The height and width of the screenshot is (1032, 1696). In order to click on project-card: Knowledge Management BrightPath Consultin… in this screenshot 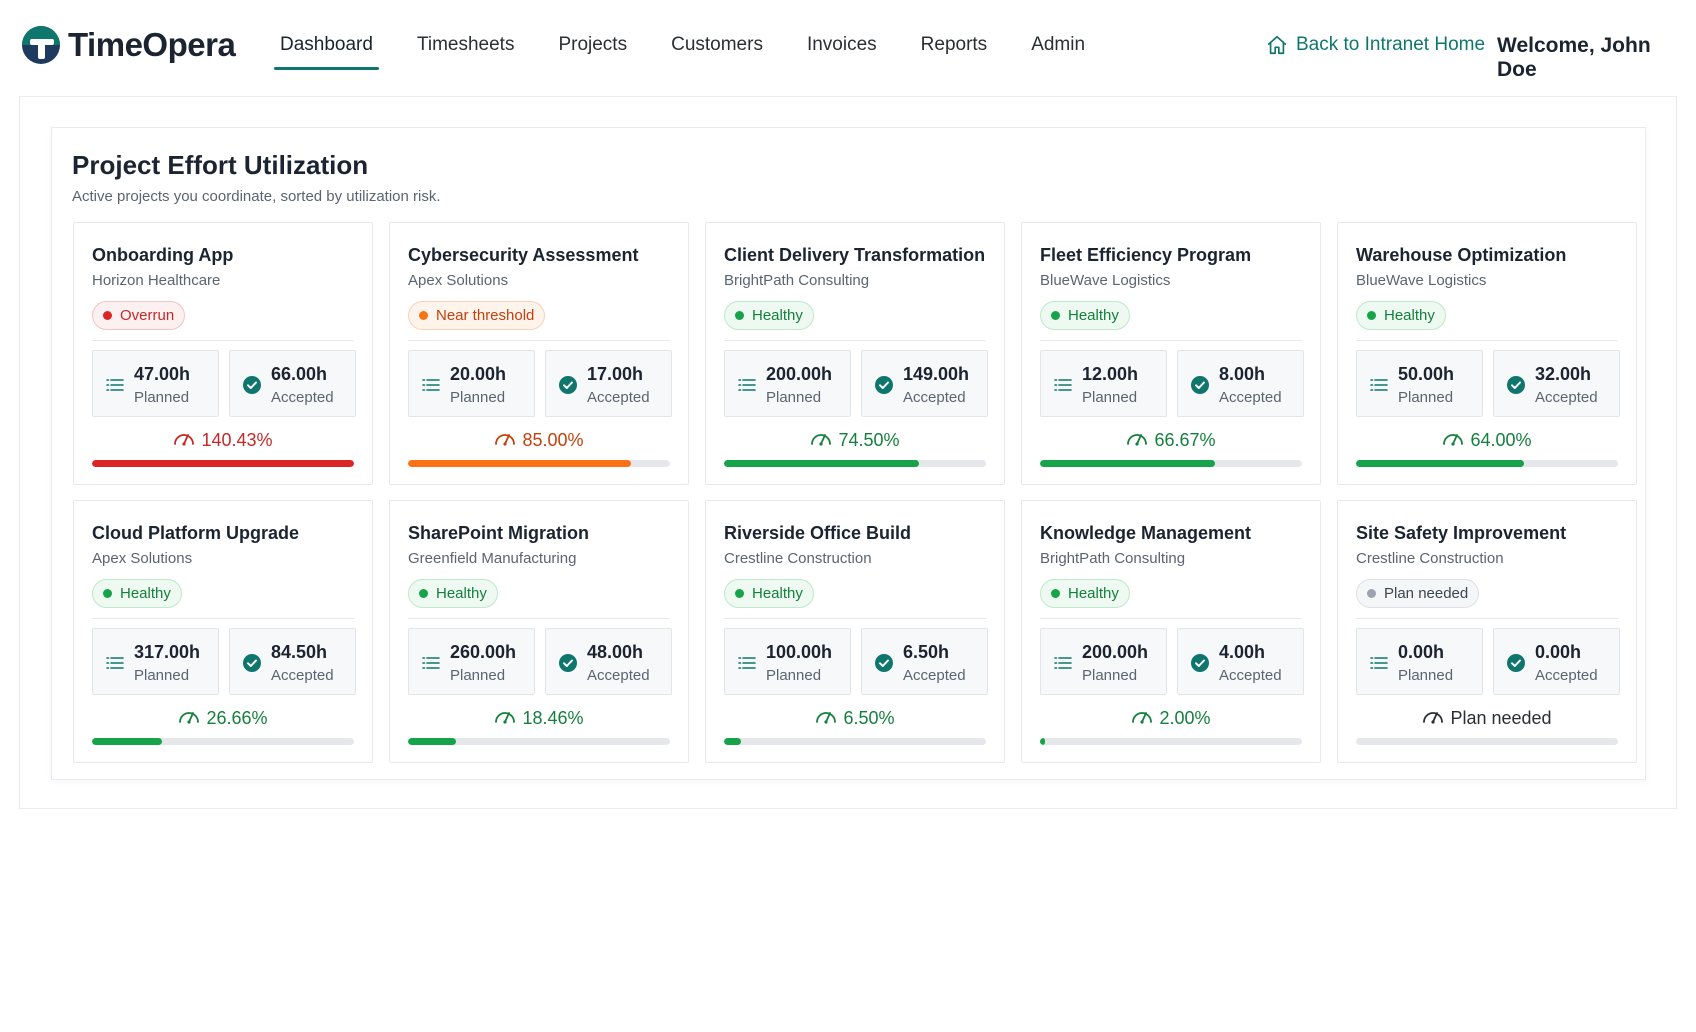, I will do `click(1171, 631)`.